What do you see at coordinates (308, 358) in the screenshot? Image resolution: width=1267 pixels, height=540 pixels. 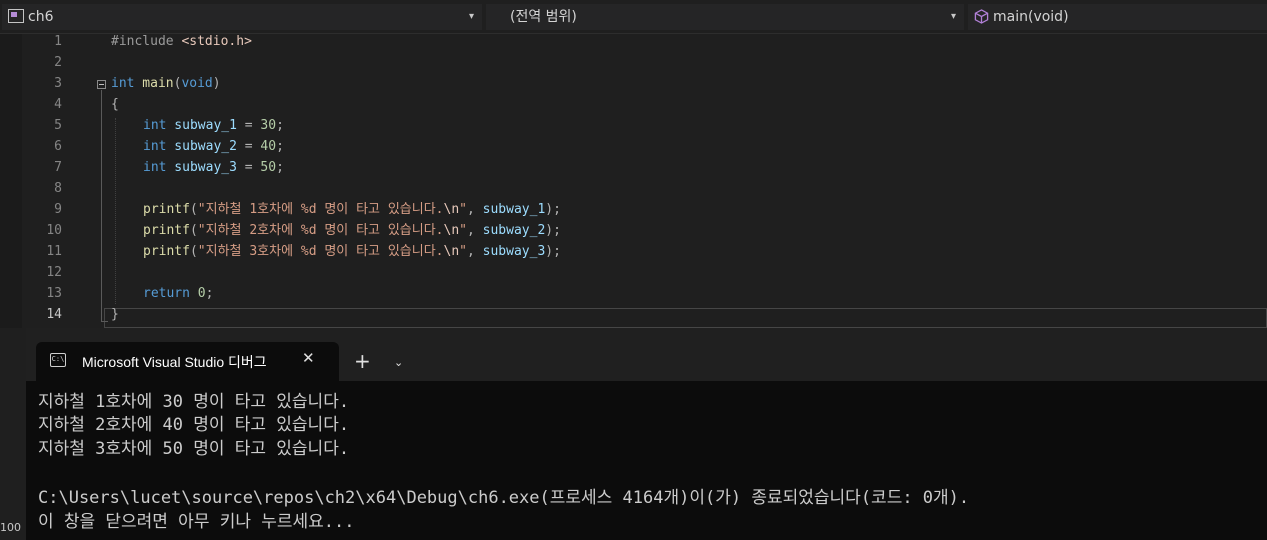 I see `close-icon: ✕` at bounding box center [308, 358].